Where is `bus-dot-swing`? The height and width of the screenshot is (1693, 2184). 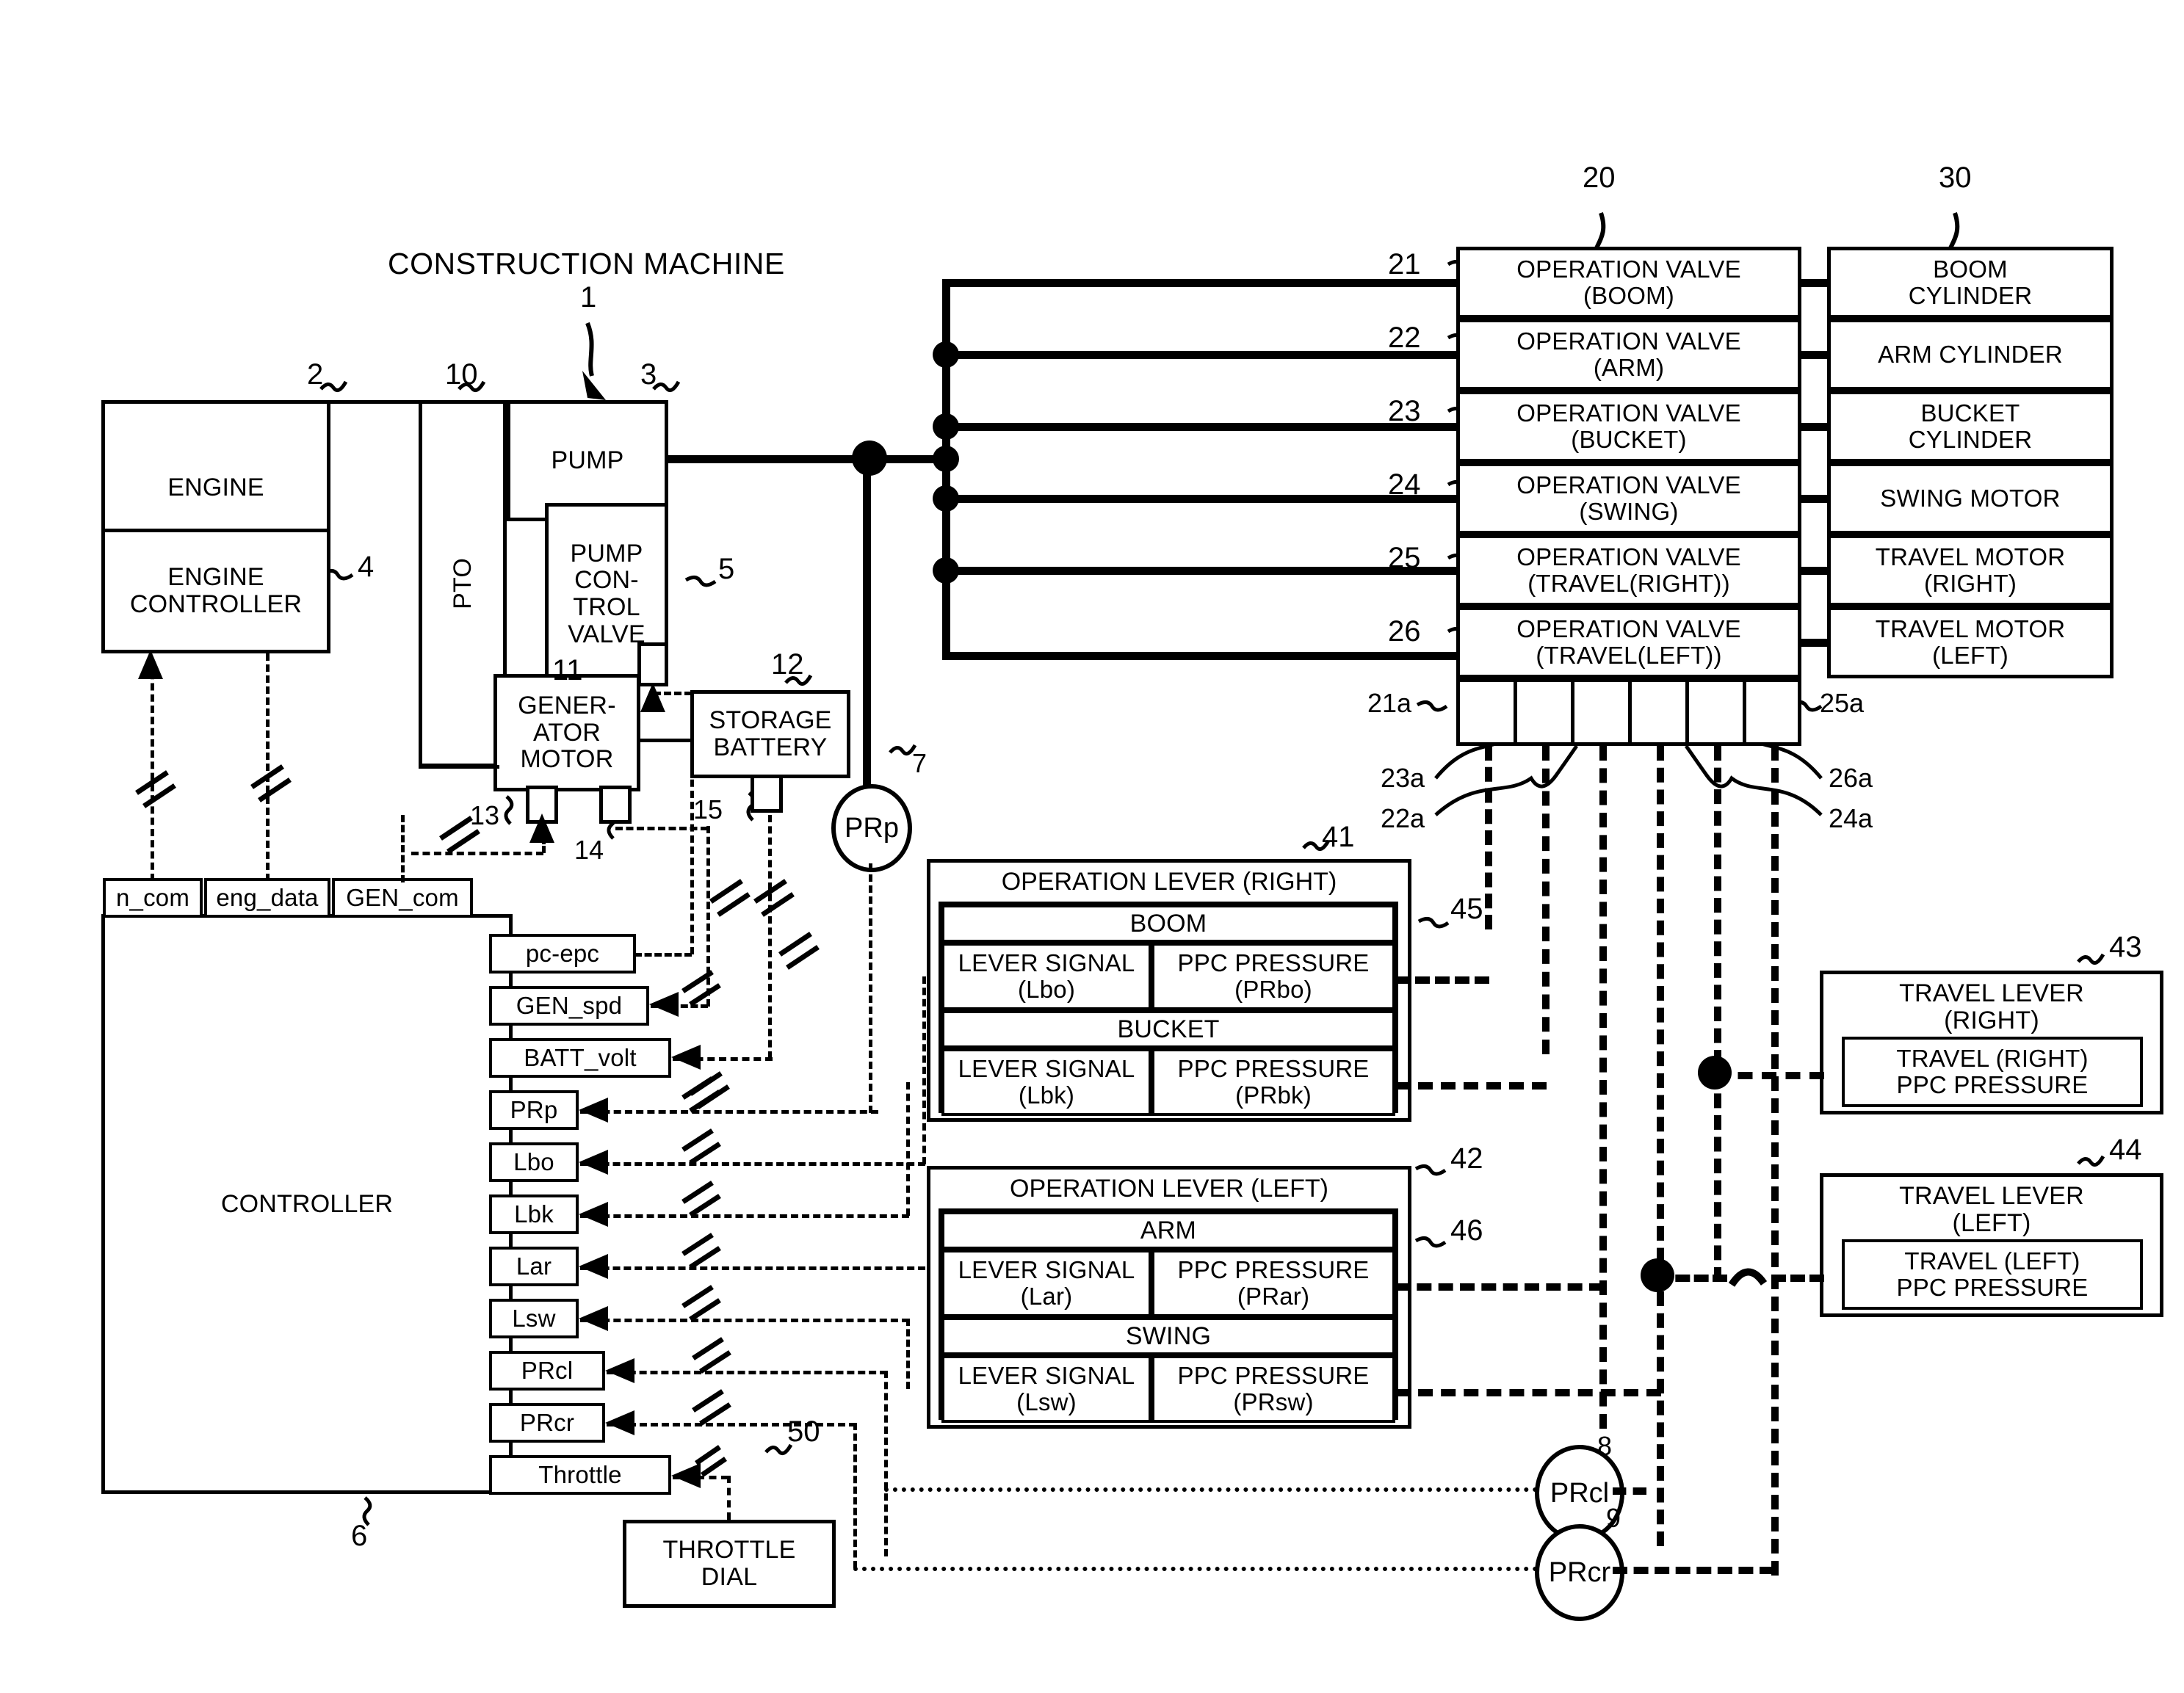
bus-dot-swing is located at coordinates (946, 498).